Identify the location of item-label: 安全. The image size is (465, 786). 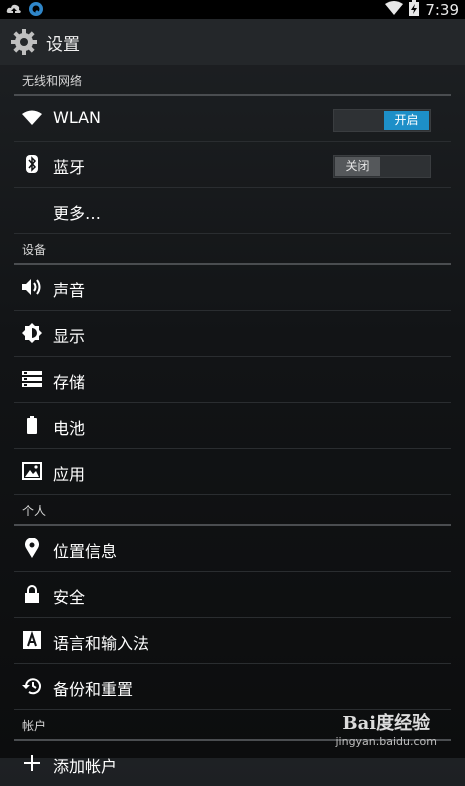
(69, 597).